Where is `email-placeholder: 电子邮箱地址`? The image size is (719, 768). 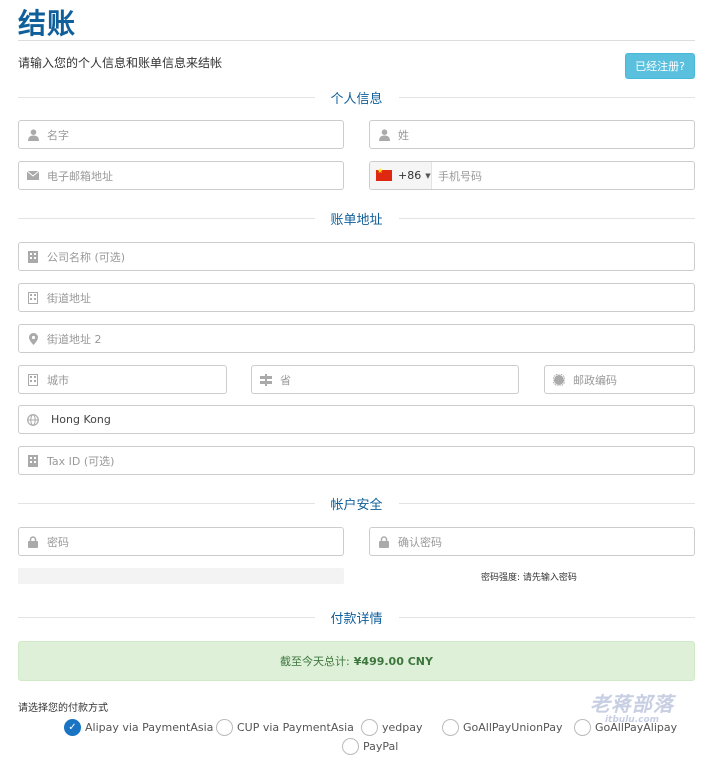 email-placeholder: 电子邮箱地址 is located at coordinates (80, 176).